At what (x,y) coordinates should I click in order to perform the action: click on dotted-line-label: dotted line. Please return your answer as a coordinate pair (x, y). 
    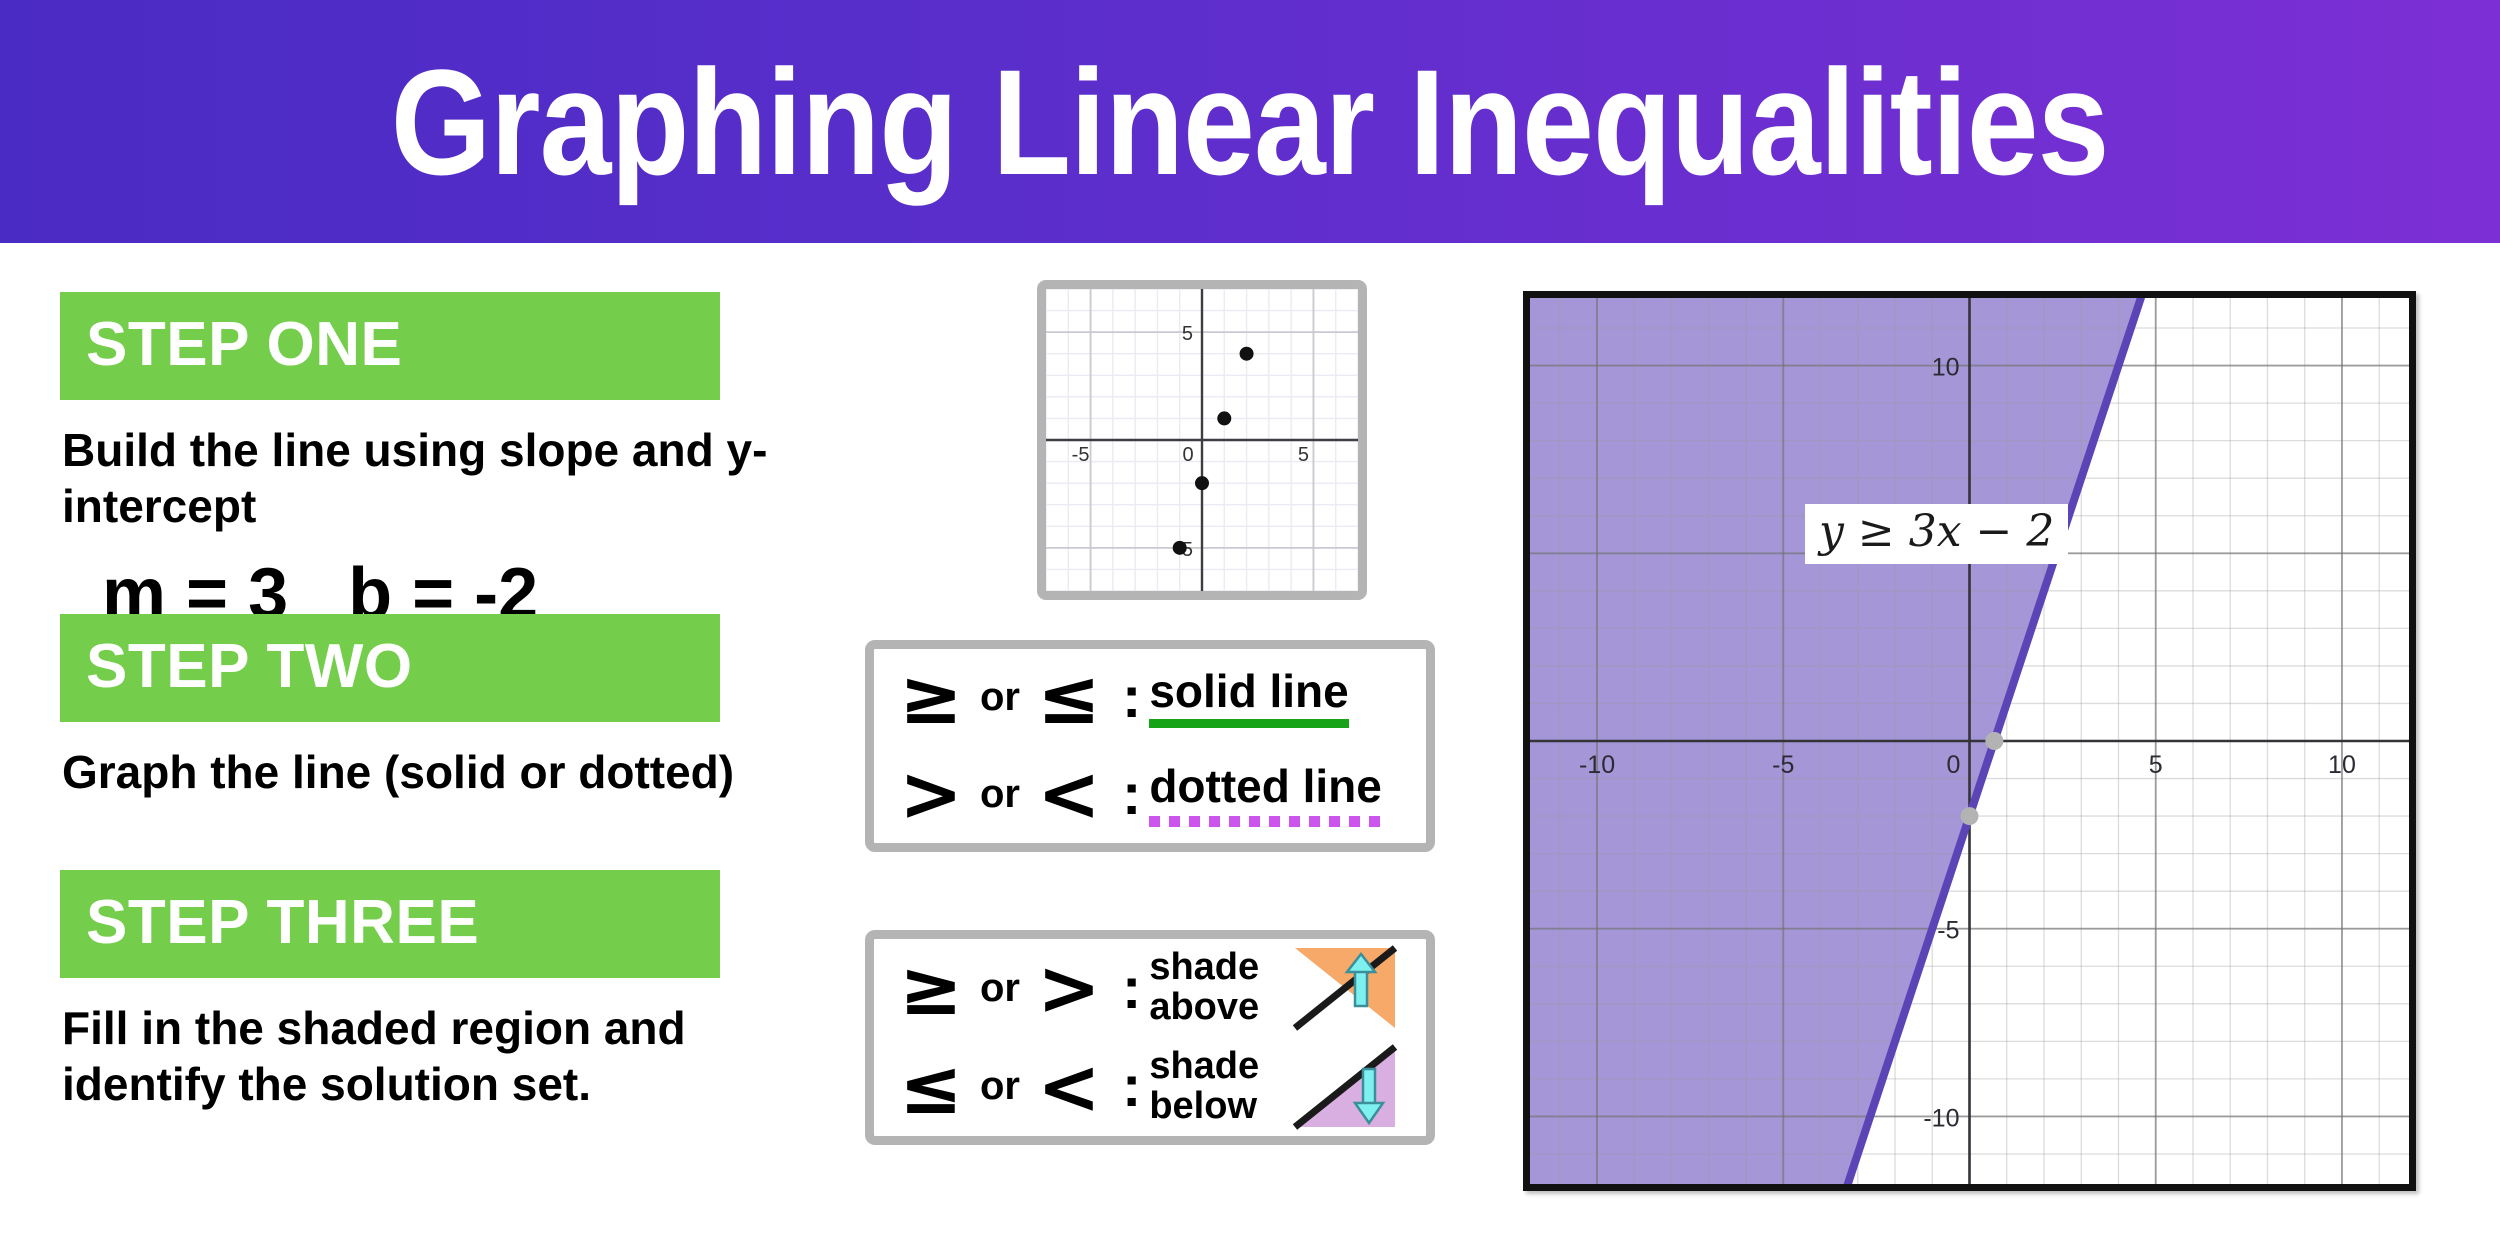
    Looking at the image, I should click on (1265, 785).